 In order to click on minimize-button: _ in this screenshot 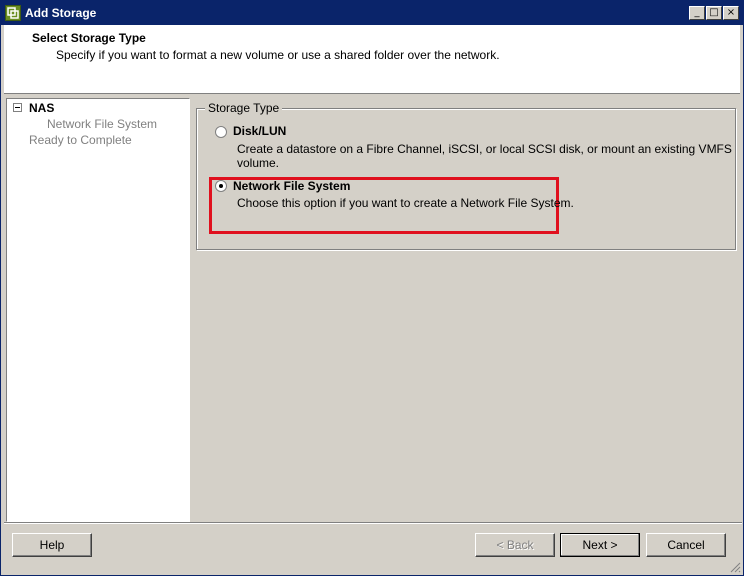, I will do `click(697, 13)`.